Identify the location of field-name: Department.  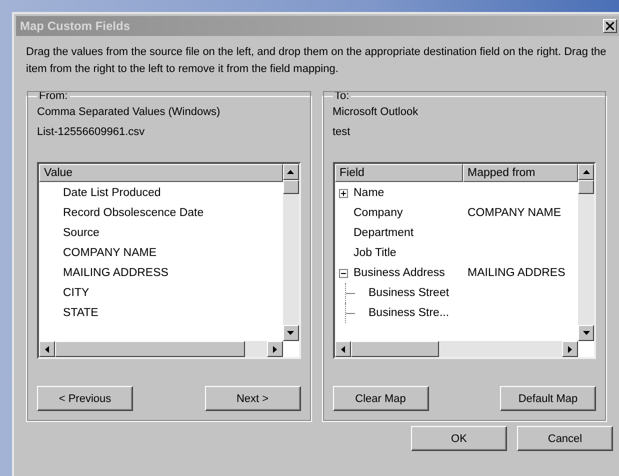
(384, 233).